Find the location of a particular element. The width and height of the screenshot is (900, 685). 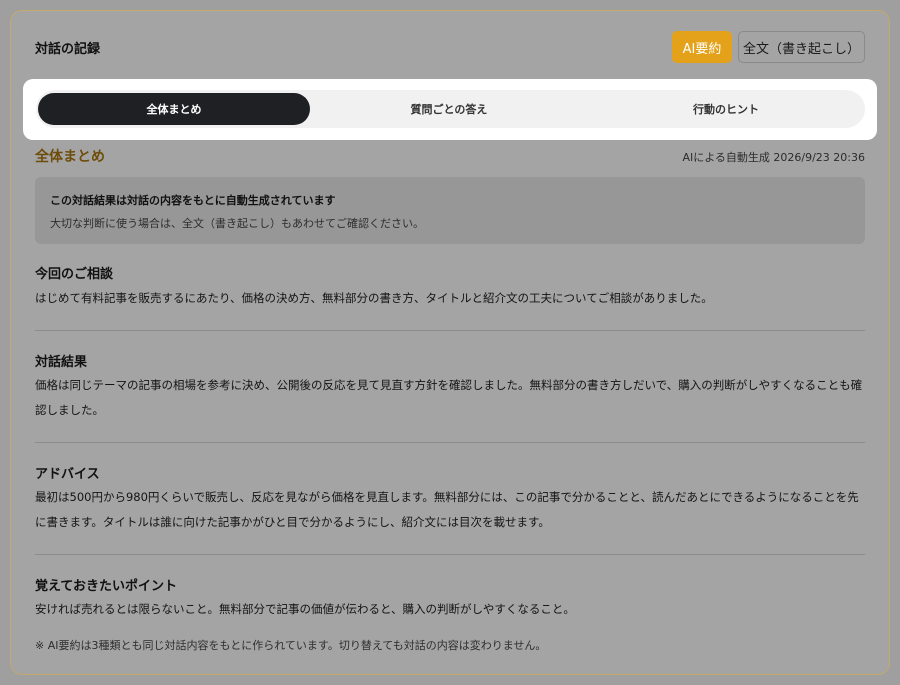

full-text-button: 全文（書き起こし） is located at coordinates (801, 47).